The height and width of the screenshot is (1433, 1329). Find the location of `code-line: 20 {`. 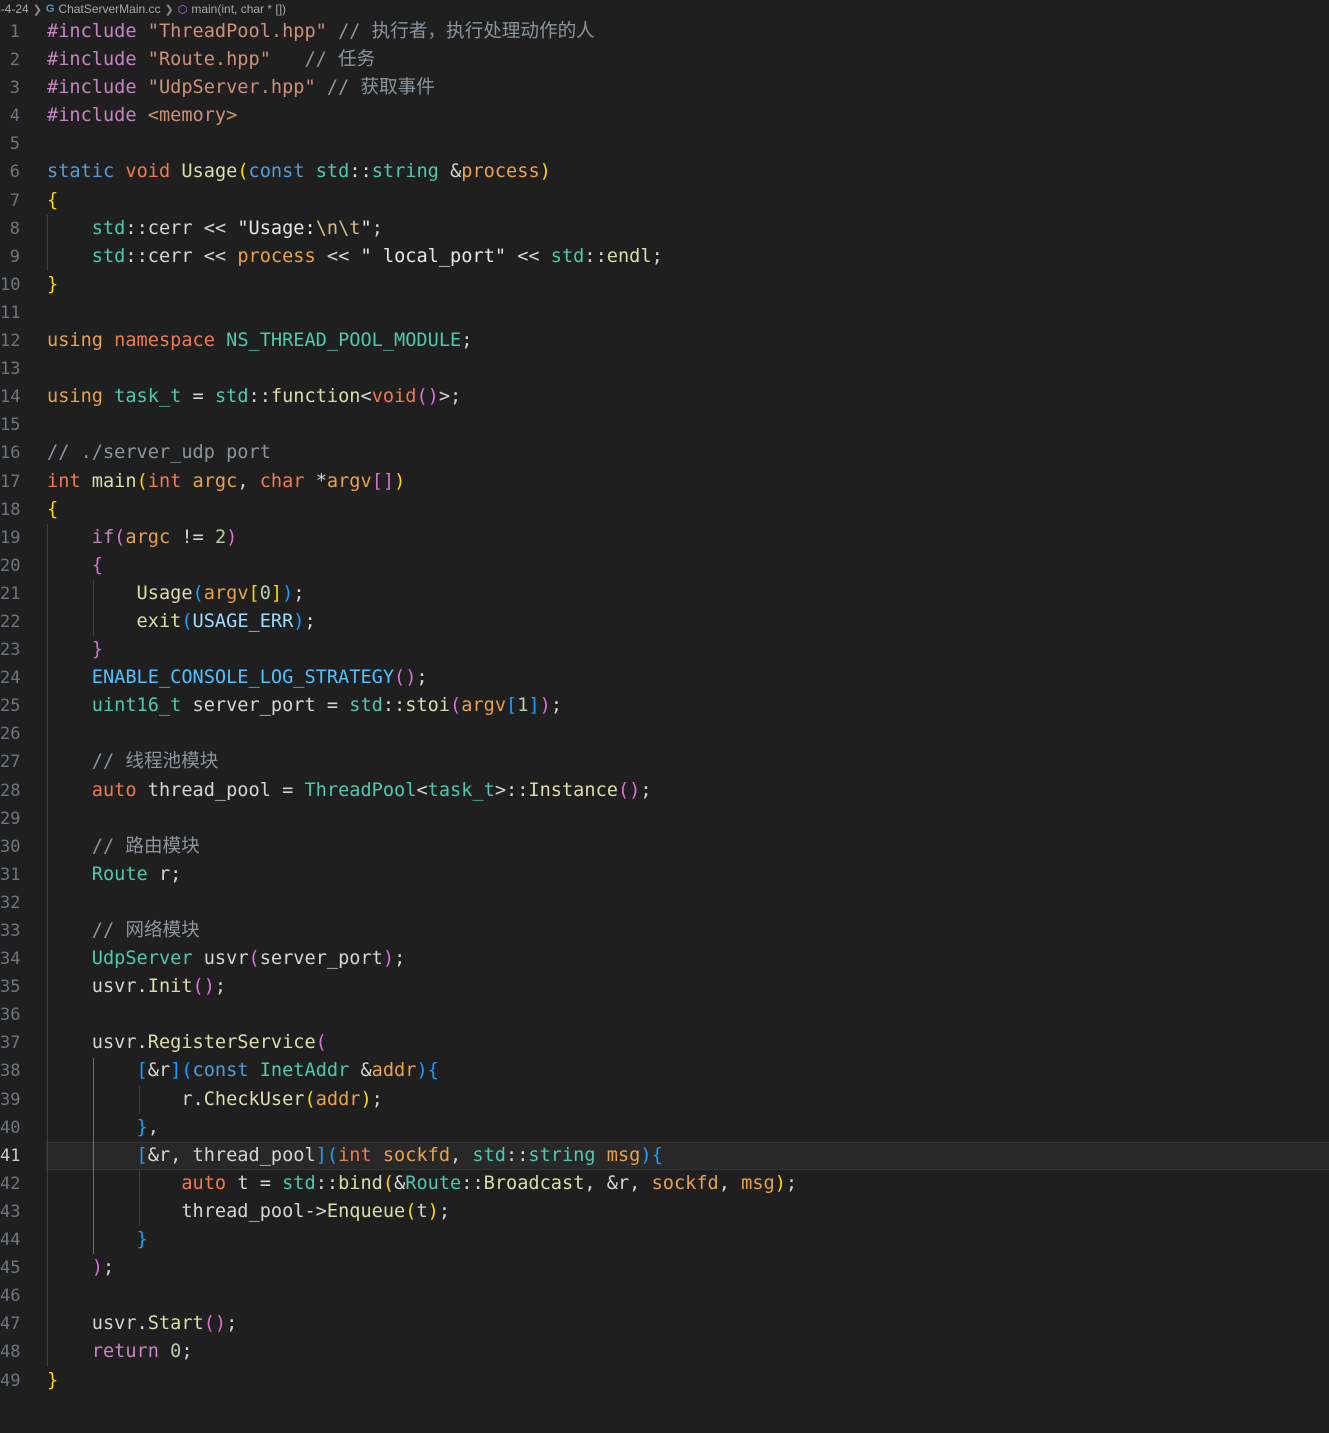

code-line: 20 { is located at coordinates (664, 566).